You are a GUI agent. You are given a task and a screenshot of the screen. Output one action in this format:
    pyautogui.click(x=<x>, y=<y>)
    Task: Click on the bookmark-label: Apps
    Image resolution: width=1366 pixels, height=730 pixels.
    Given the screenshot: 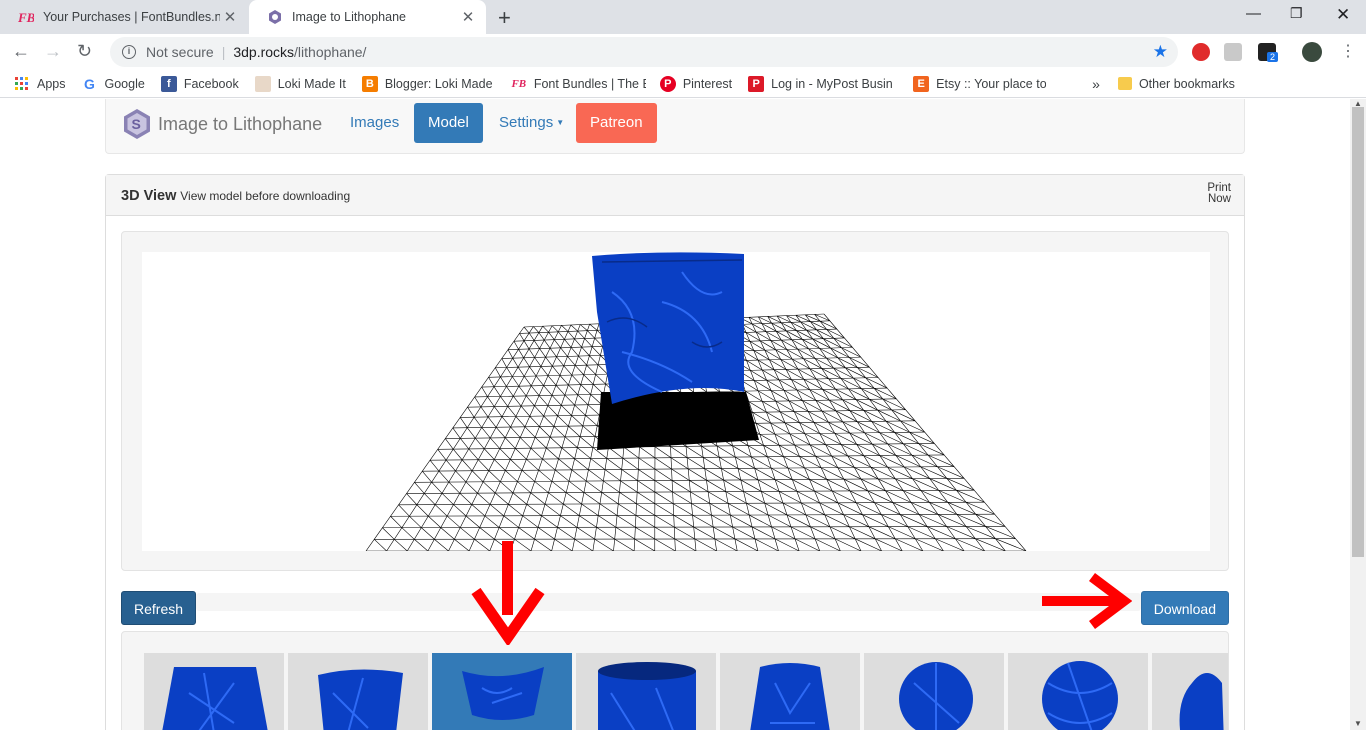 What is the action you would take?
    pyautogui.click(x=51, y=83)
    